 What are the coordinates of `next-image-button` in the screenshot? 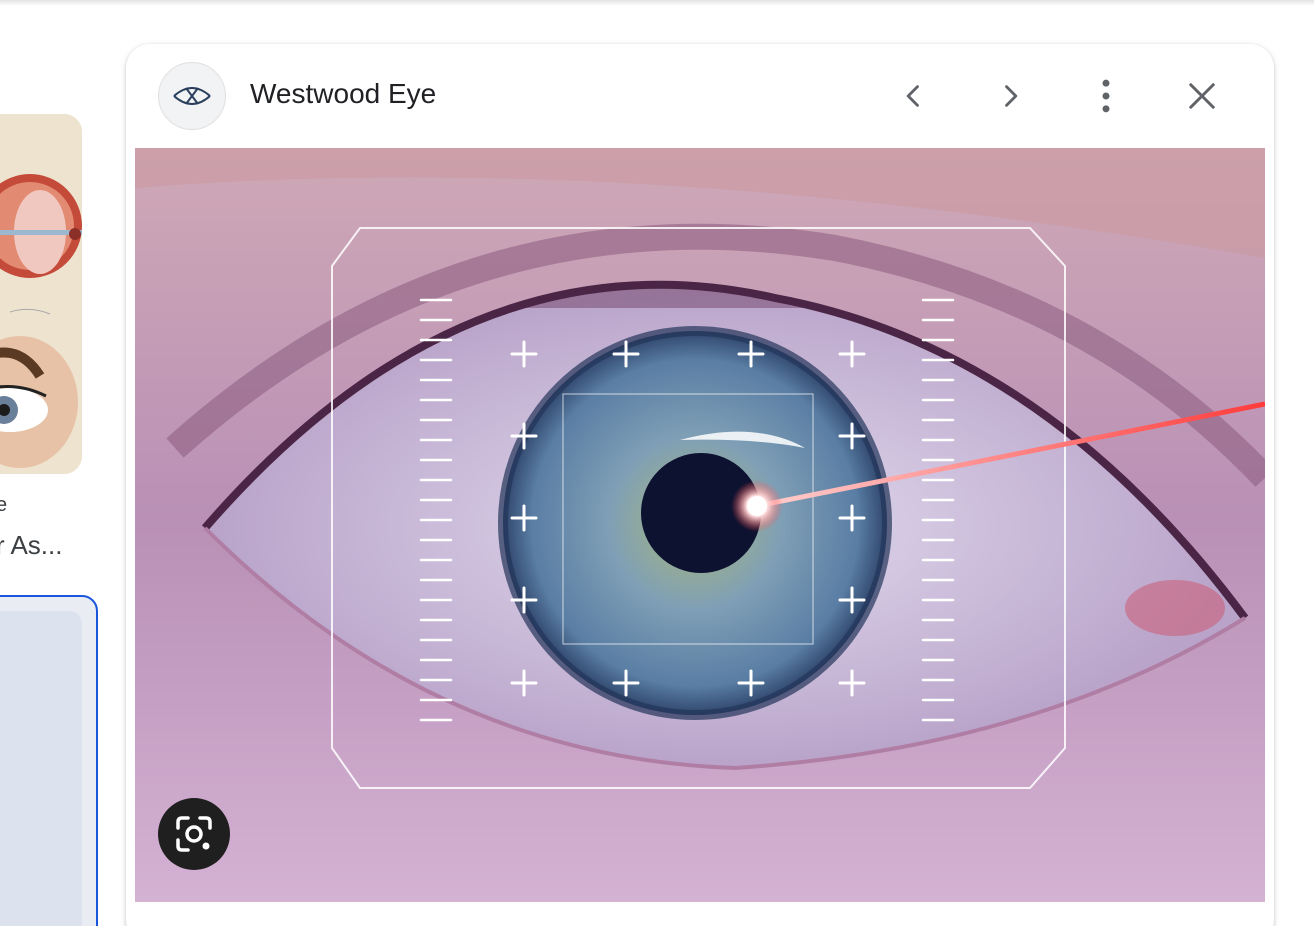 It's located at (1010, 96).